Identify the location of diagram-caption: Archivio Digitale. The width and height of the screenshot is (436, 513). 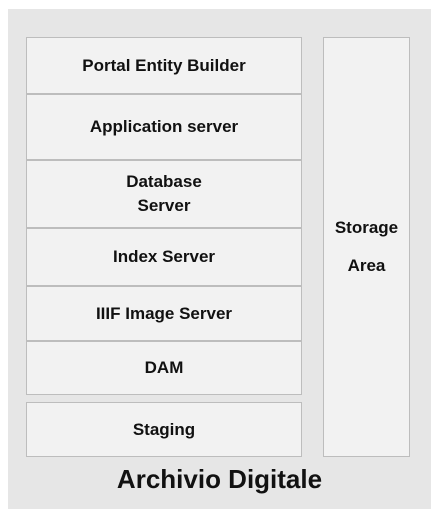
(219, 479).